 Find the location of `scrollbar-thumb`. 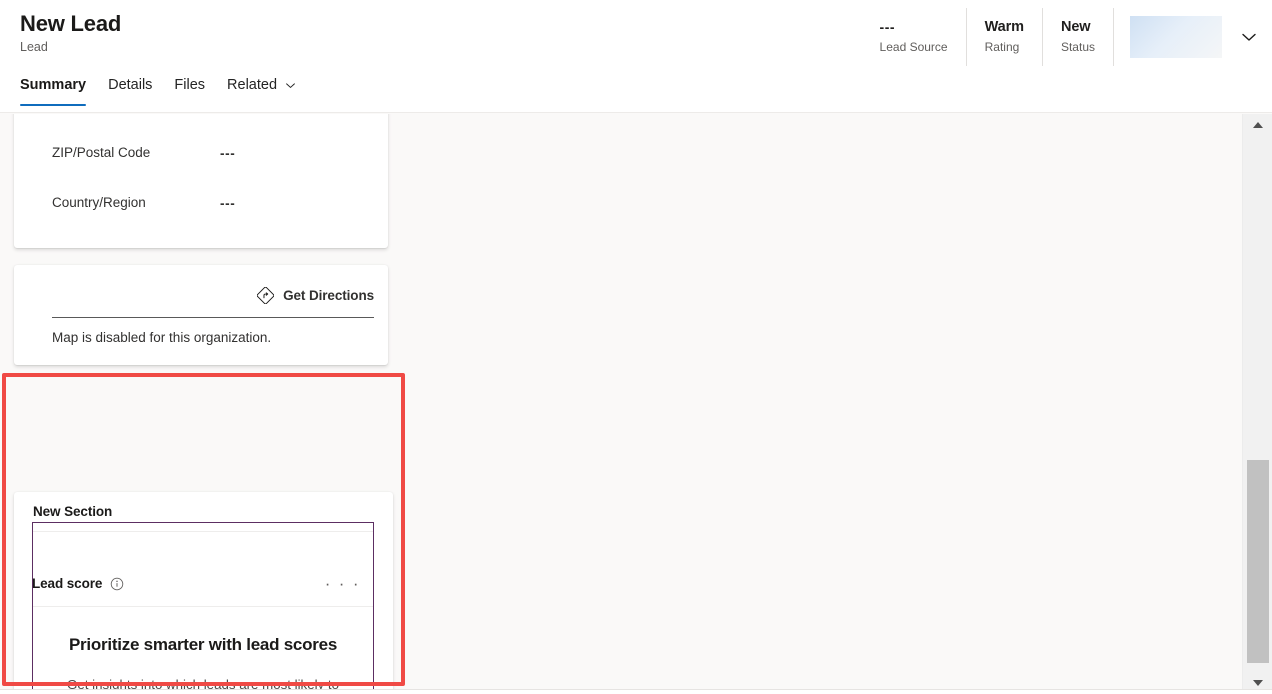

scrollbar-thumb is located at coordinates (1258, 561).